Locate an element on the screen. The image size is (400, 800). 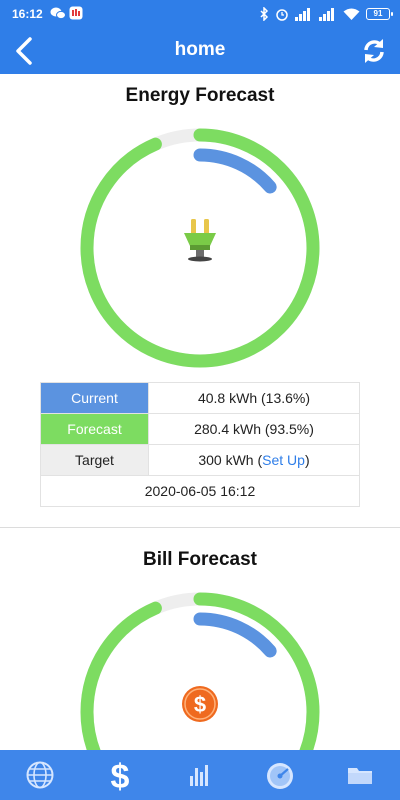
folder-icon is located at coordinates (360, 776).